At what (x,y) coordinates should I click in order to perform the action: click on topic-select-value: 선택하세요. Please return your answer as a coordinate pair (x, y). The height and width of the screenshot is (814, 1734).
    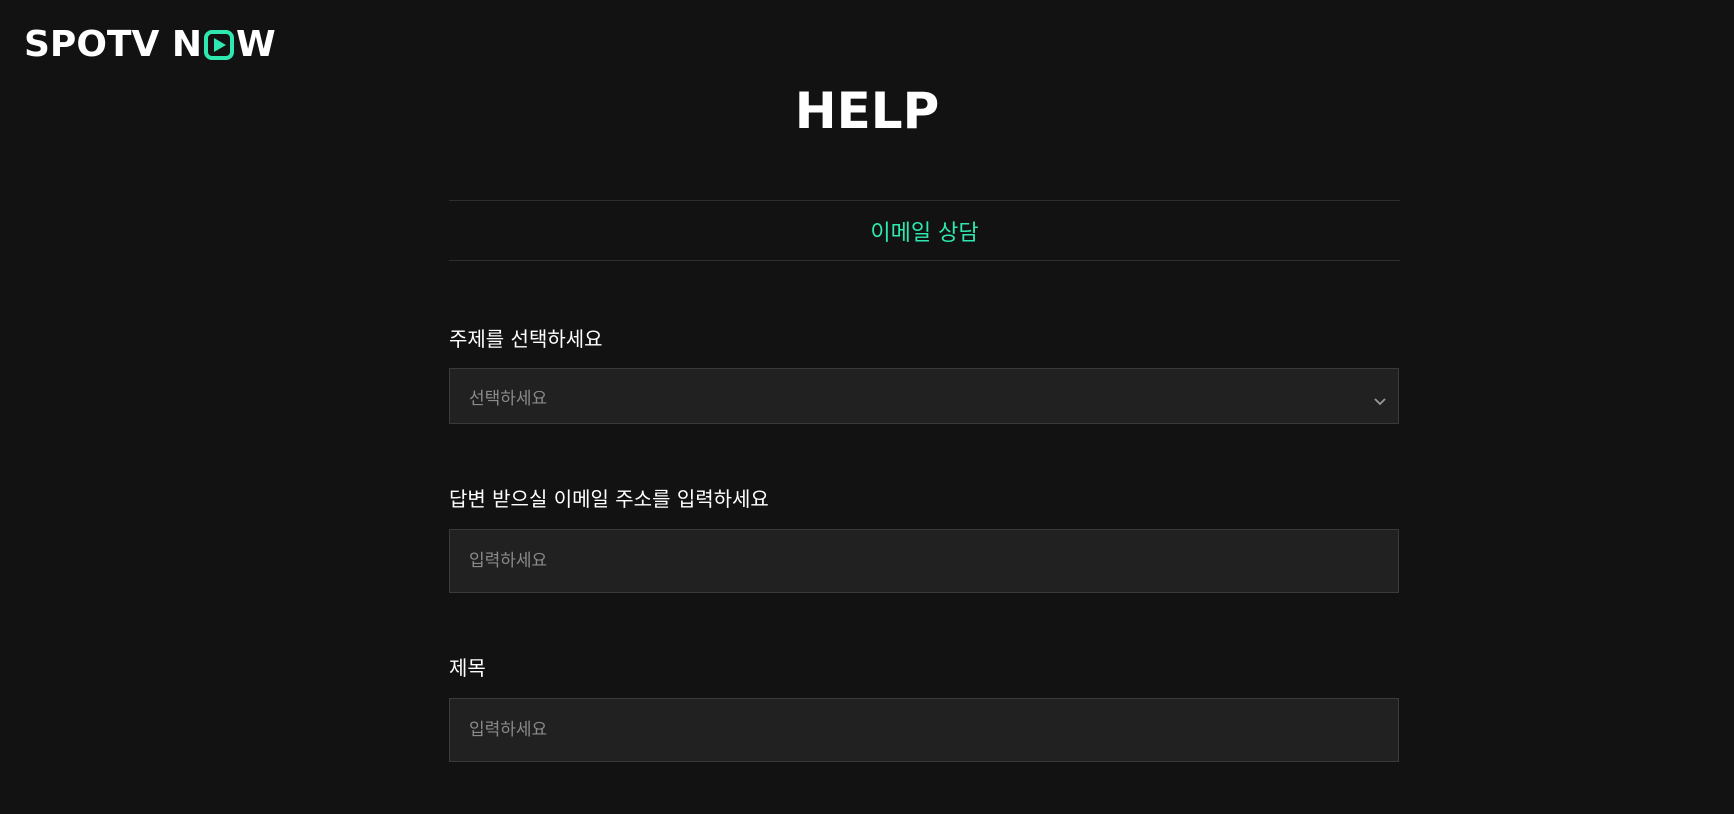
    Looking at the image, I should click on (508, 398).